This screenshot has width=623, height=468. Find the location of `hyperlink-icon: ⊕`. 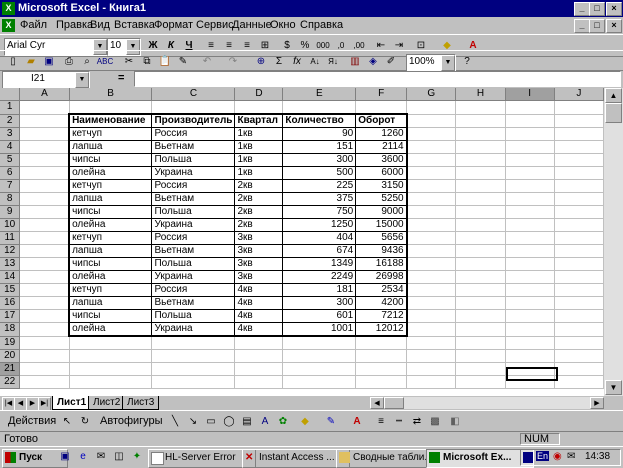

hyperlink-icon: ⊕ is located at coordinates (261, 62).